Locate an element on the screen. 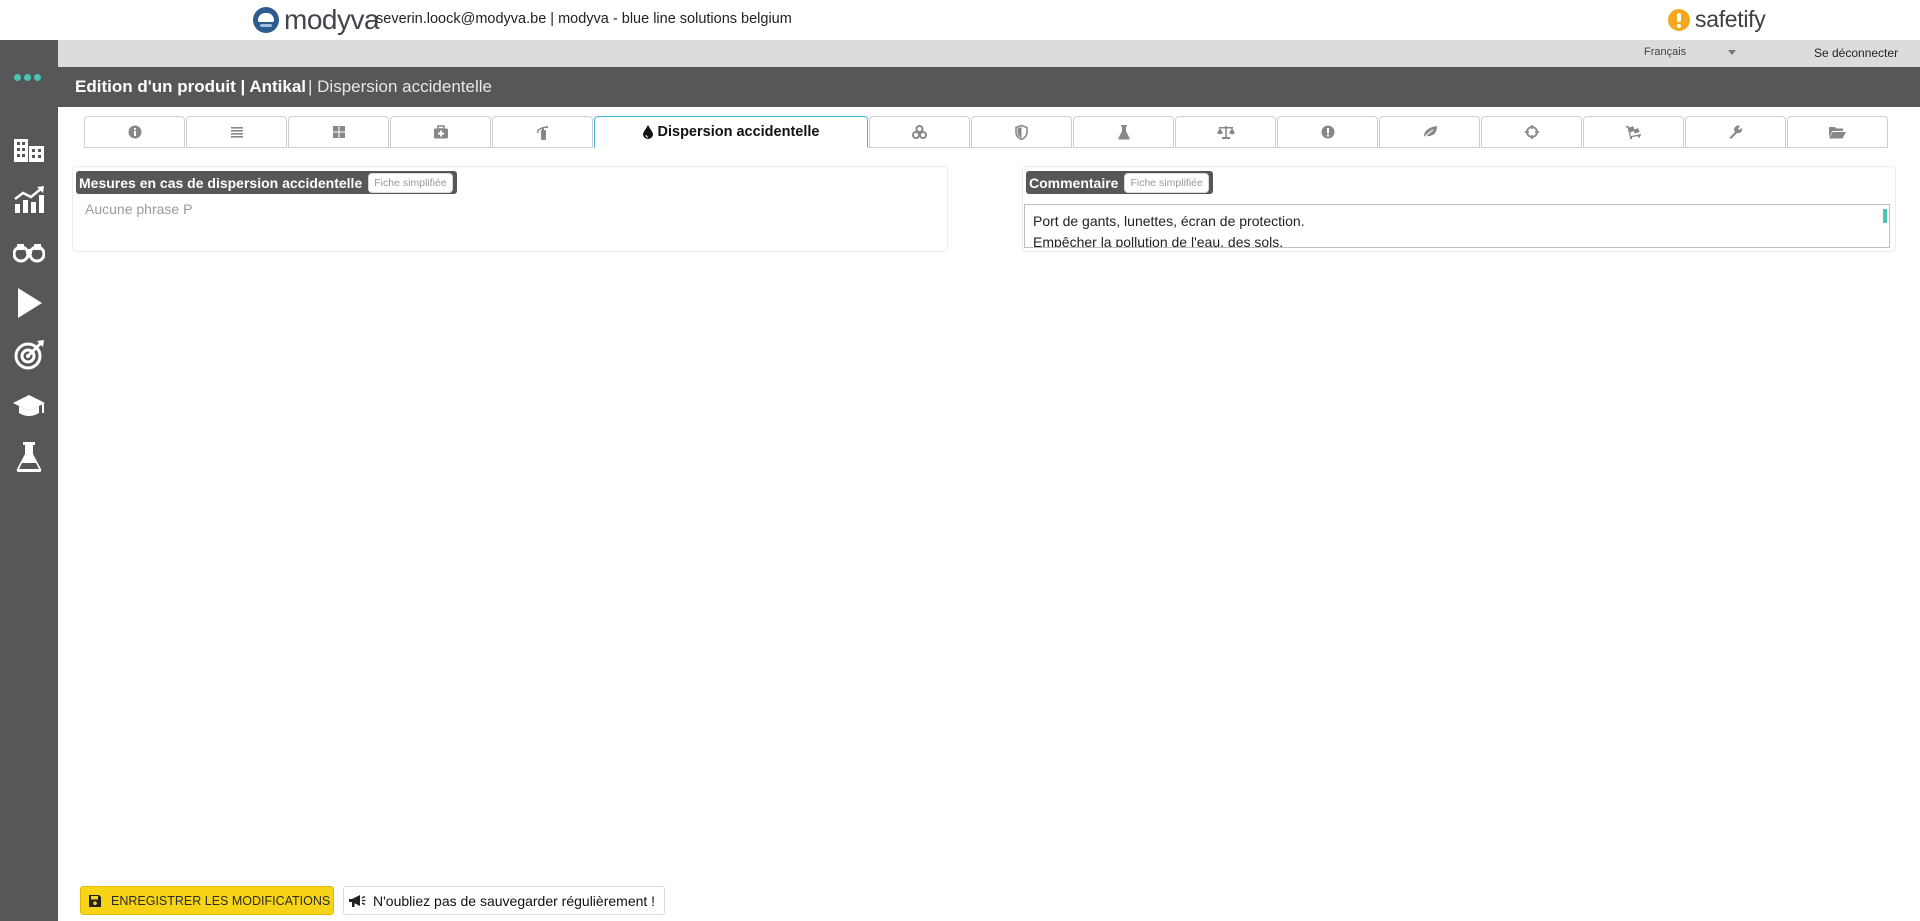  tab-protection is located at coordinates (1021, 132).